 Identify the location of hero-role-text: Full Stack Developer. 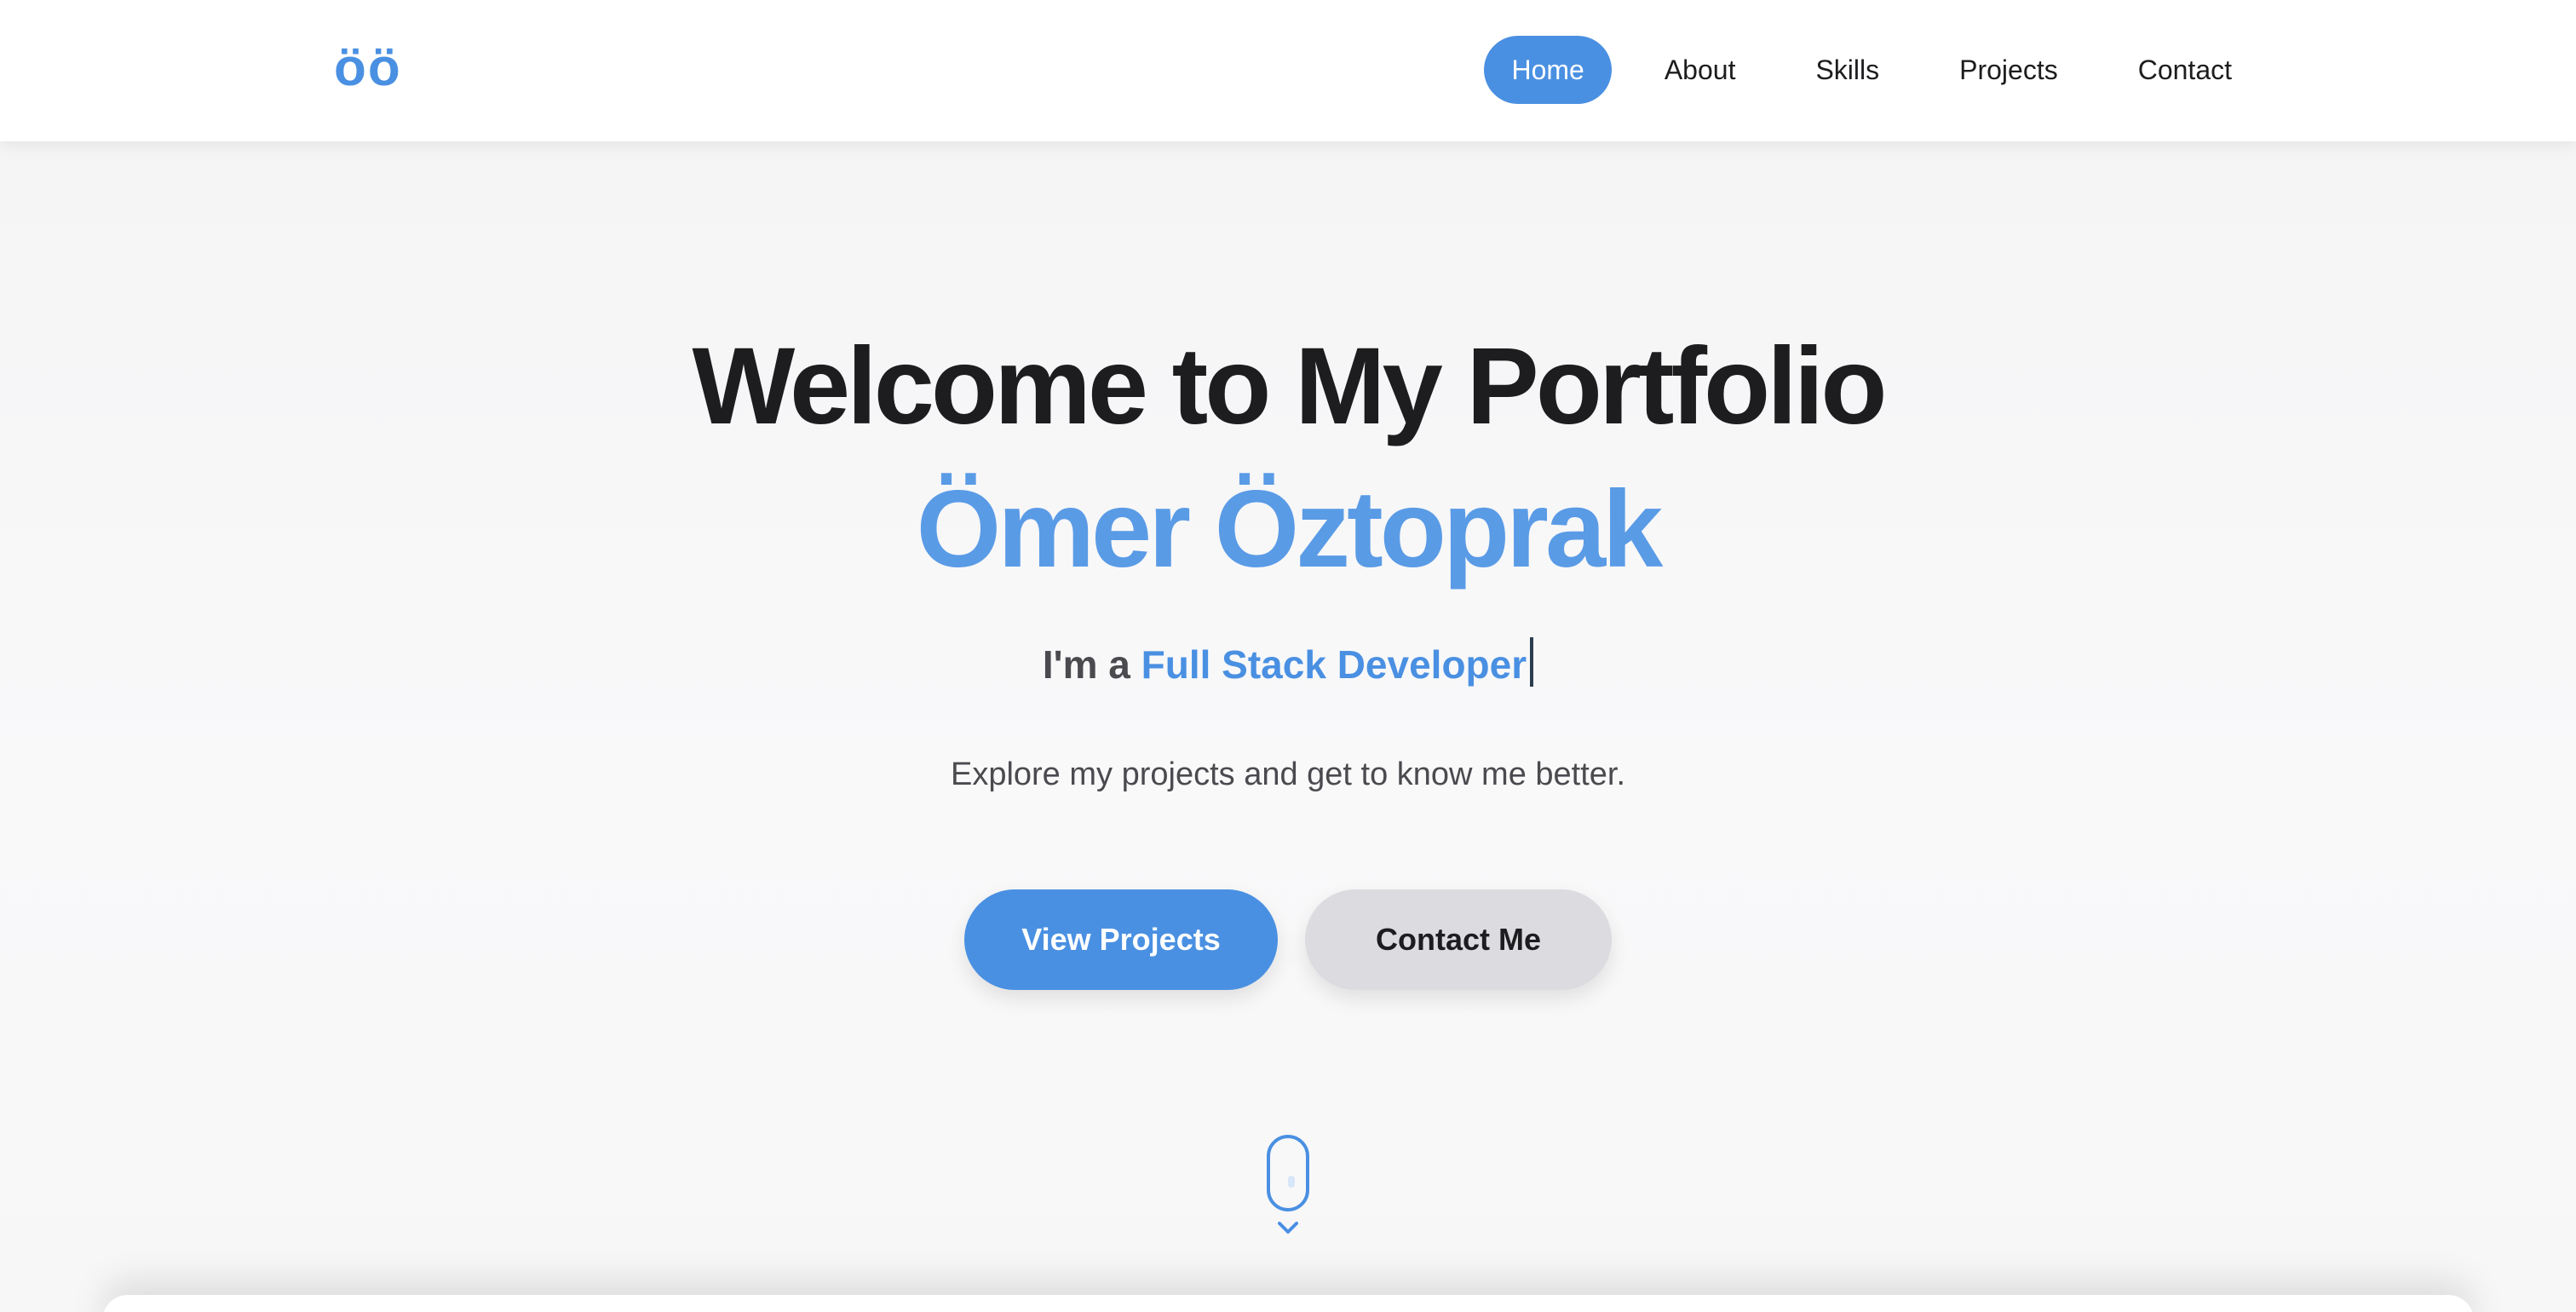
(1334, 664).